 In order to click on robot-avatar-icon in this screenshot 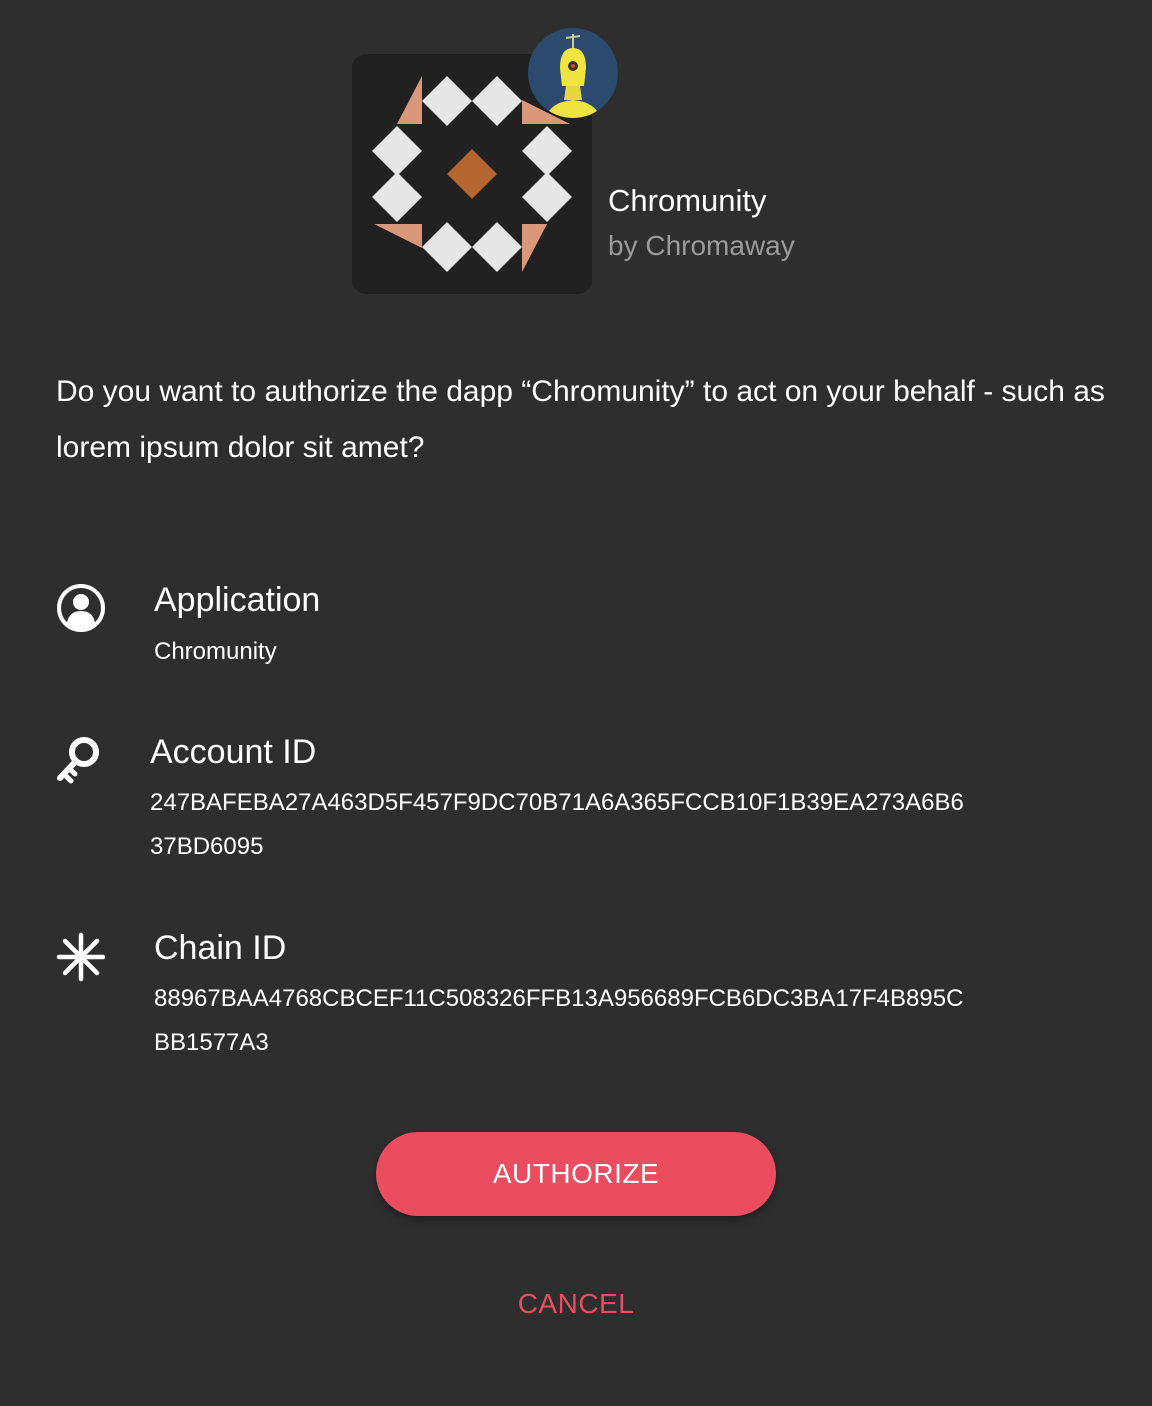, I will do `click(573, 76)`.